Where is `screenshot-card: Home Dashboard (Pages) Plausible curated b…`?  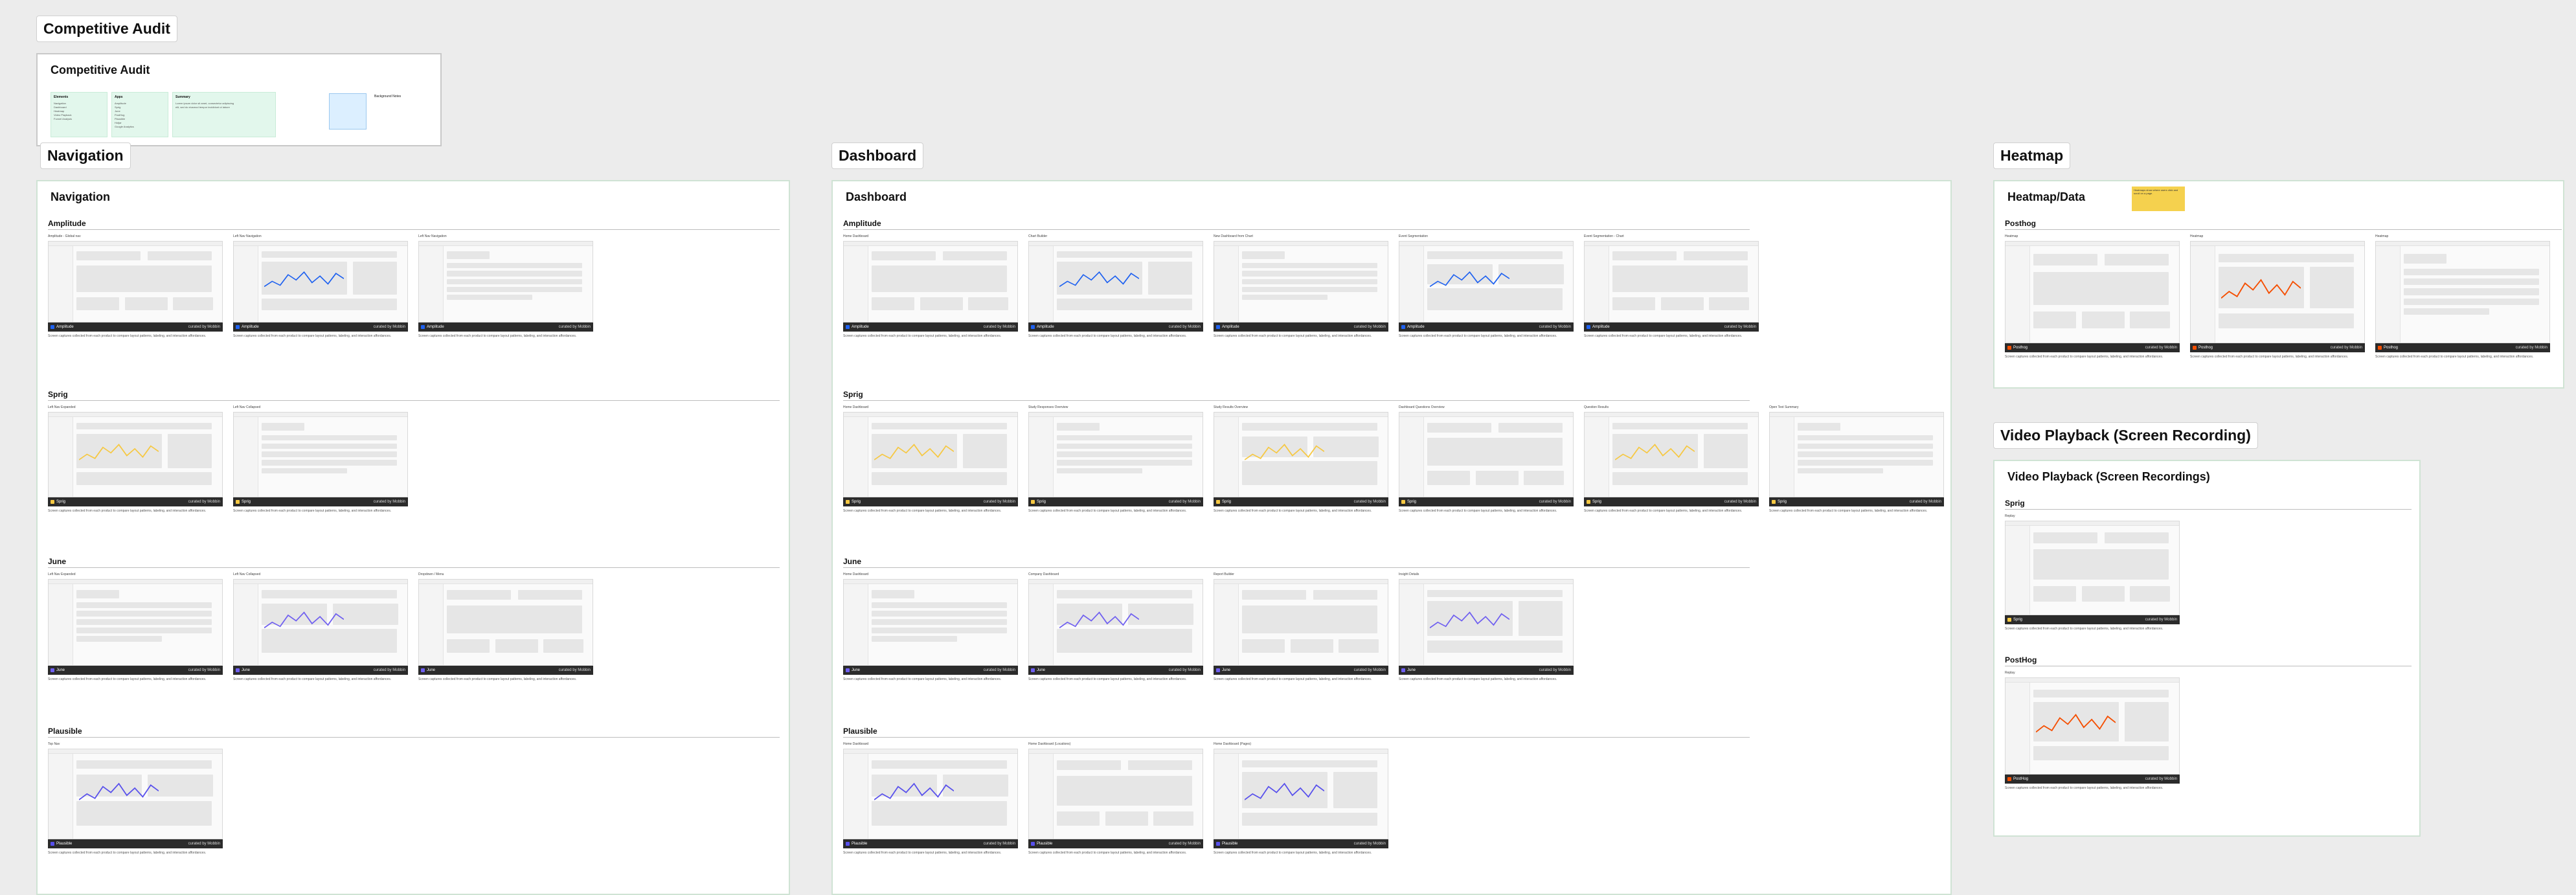 screenshot-card: Home Dashboard (Pages) Plausible curated b… is located at coordinates (1301, 798).